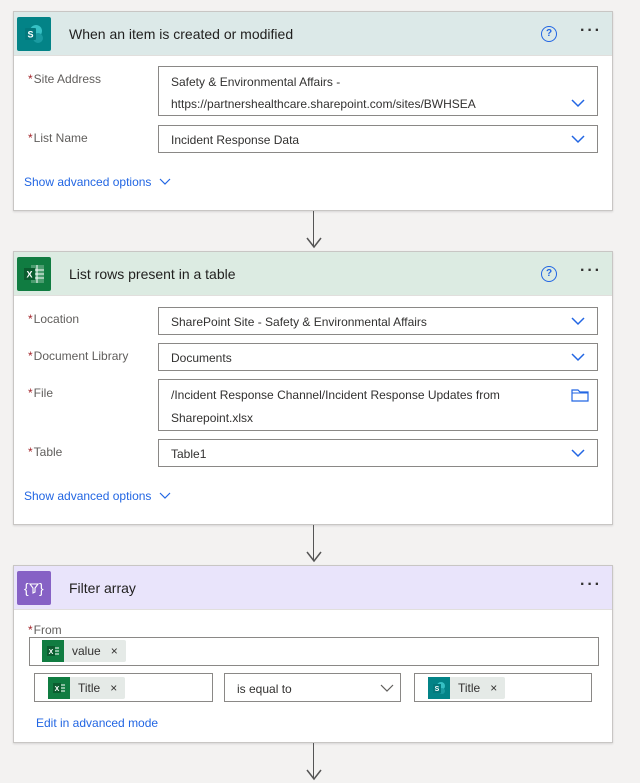 Image resolution: width=640 pixels, height=783 pixels. I want to click on folder-icon, so click(580, 396).